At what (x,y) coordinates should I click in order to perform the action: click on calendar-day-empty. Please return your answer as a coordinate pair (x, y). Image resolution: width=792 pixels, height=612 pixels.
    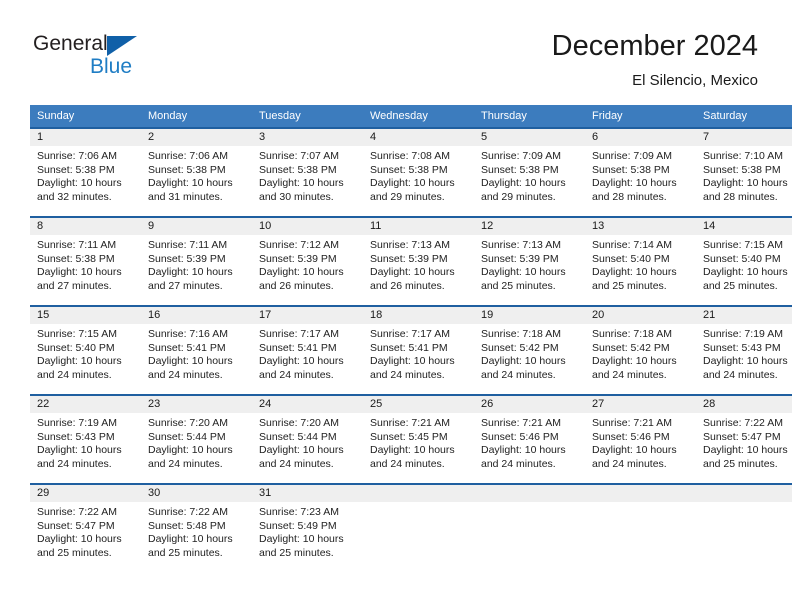
    Looking at the image, I should click on (418, 528).